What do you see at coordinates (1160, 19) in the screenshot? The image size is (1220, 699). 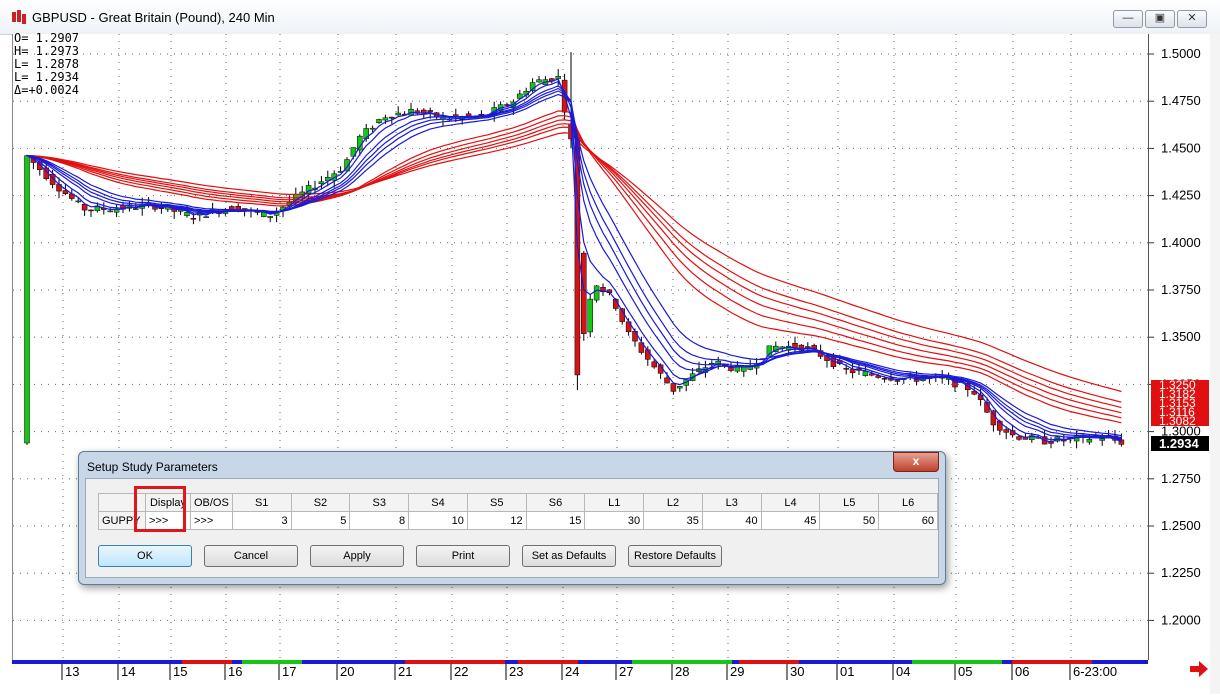 I see `restore-button: ▣` at bounding box center [1160, 19].